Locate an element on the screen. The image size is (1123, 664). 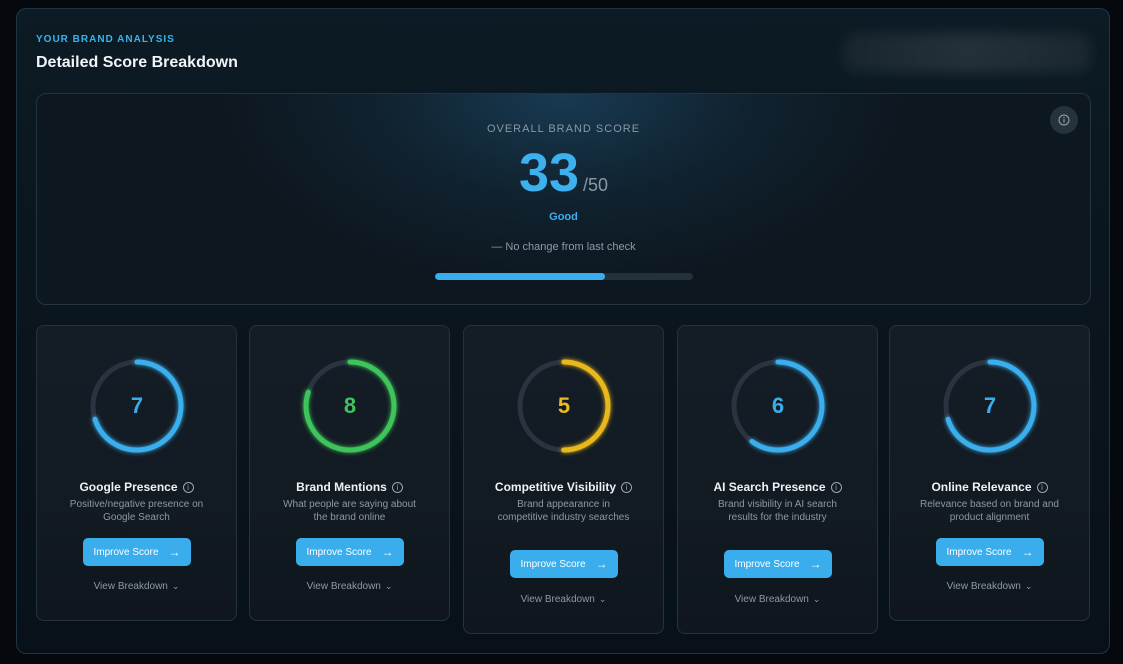
score-value: 8 is located at coordinates (350, 405).